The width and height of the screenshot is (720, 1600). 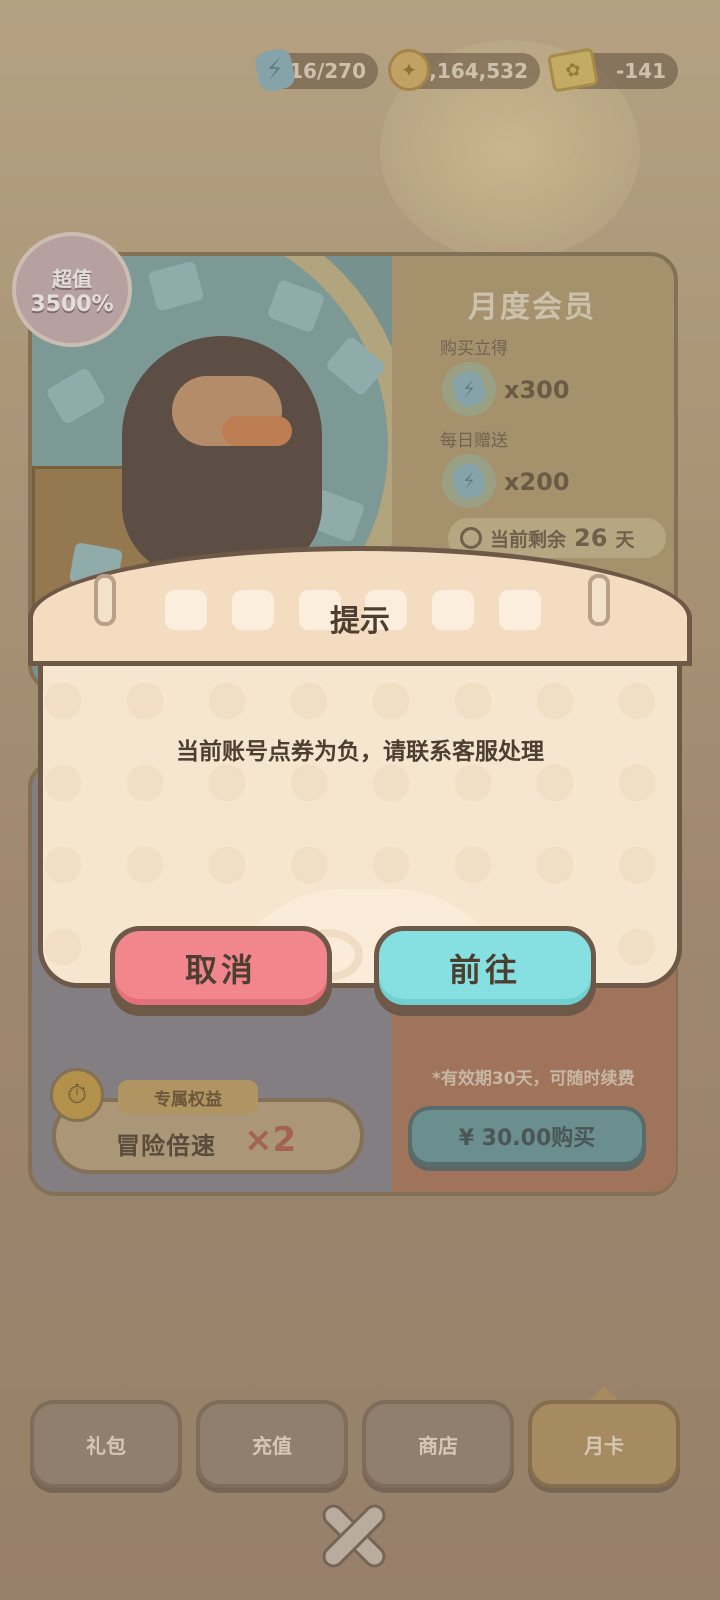 What do you see at coordinates (485, 968) in the screenshot?
I see `go-button: 前往` at bounding box center [485, 968].